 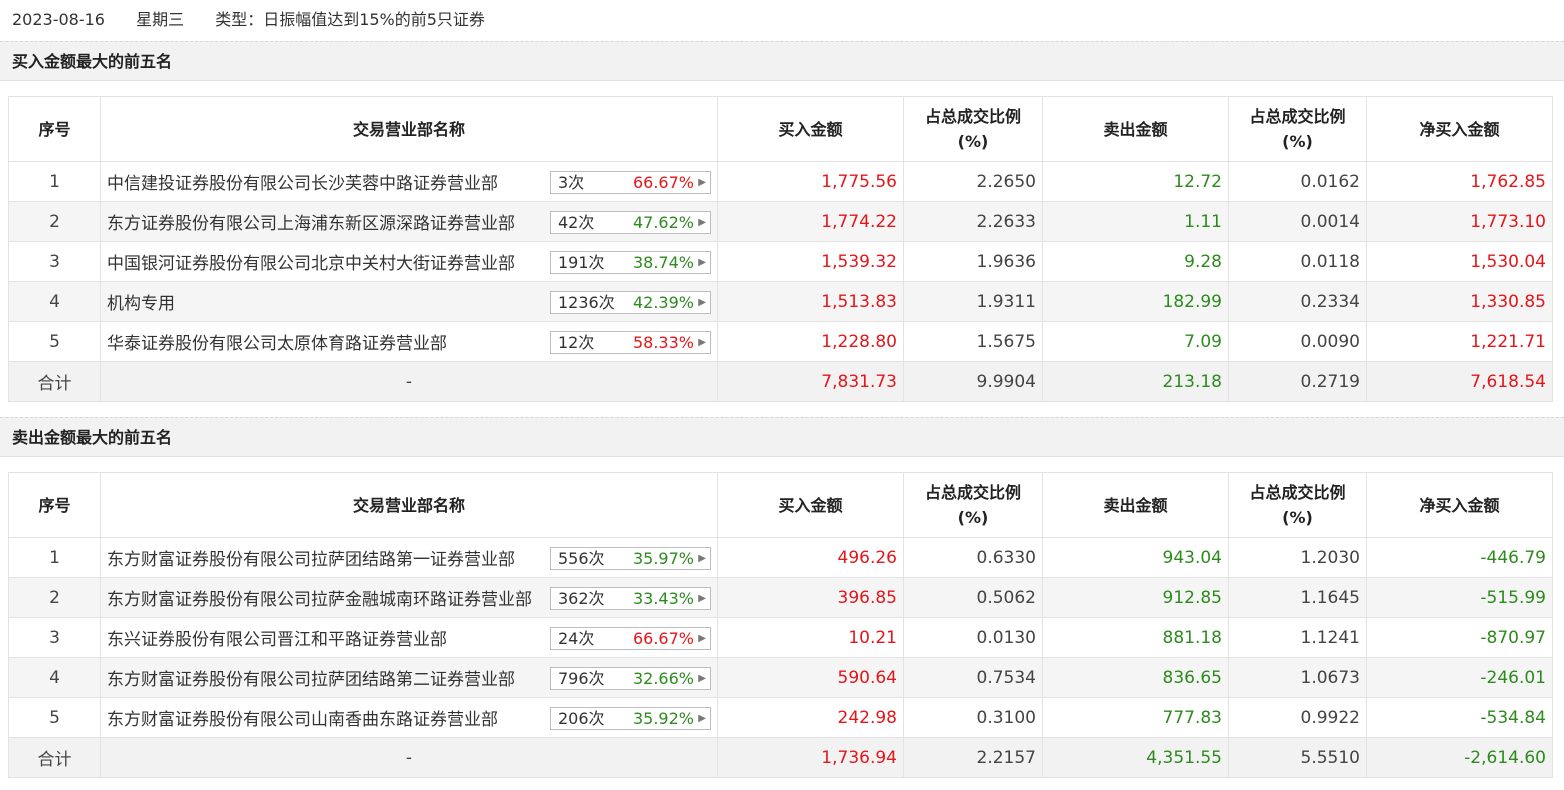 What do you see at coordinates (810, 301) in the screenshot?
I see `buy-amount-cell: 1,513.83` at bounding box center [810, 301].